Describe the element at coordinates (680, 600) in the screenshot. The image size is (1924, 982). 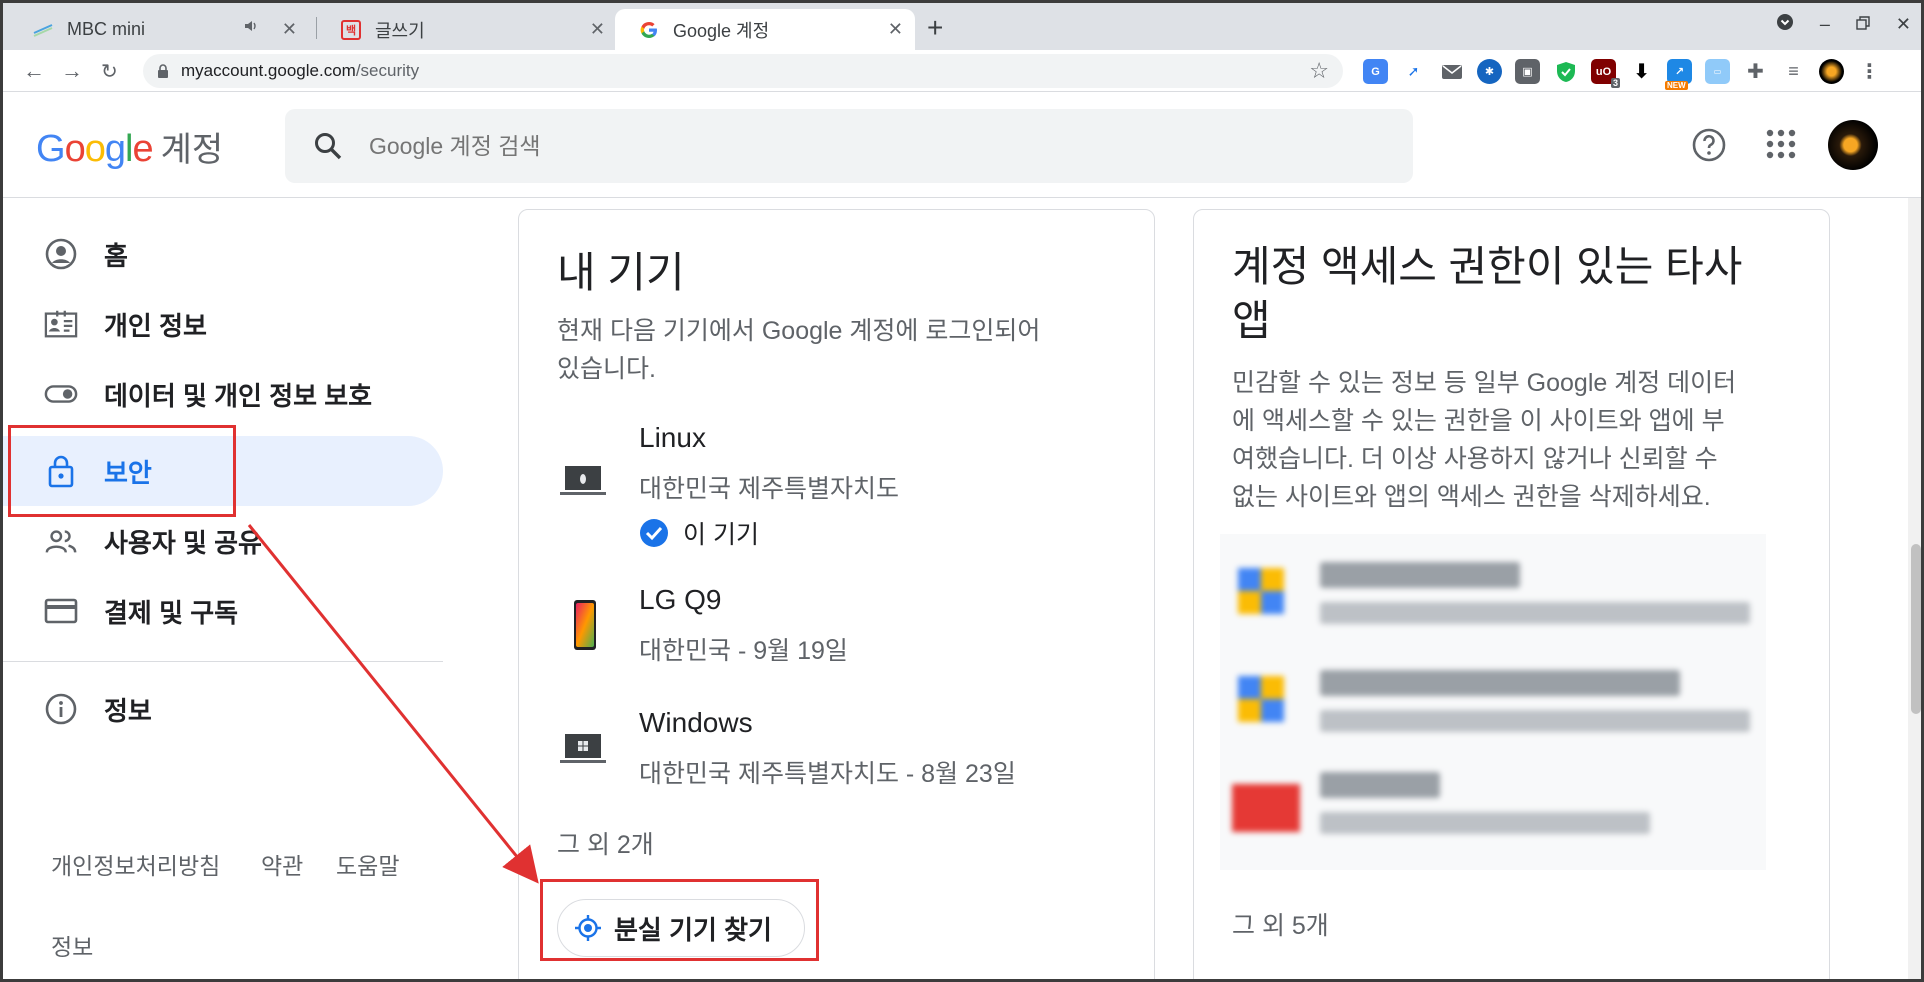
I see `device-name: LG Q9` at that location.